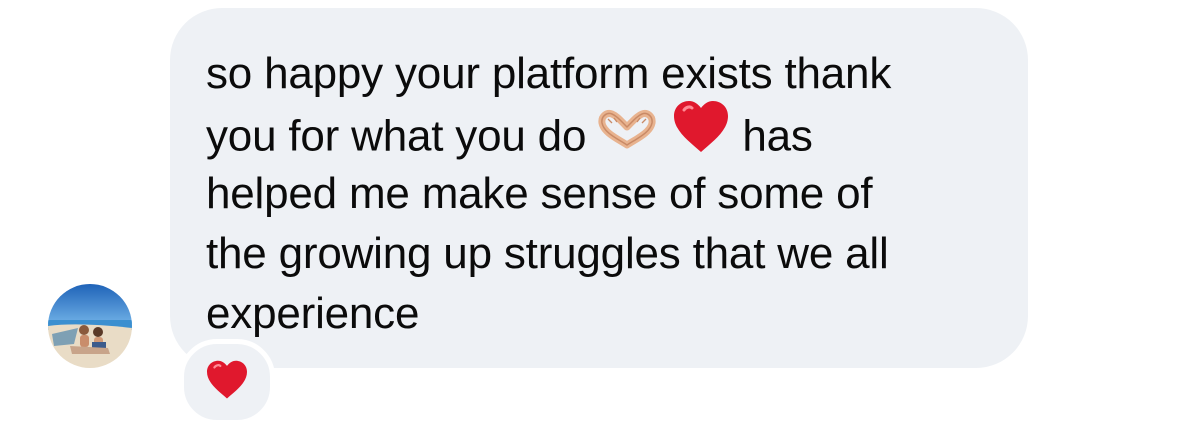 This screenshot has width=1179, height=439. I want to click on sender-avatar, so click(90, 326).